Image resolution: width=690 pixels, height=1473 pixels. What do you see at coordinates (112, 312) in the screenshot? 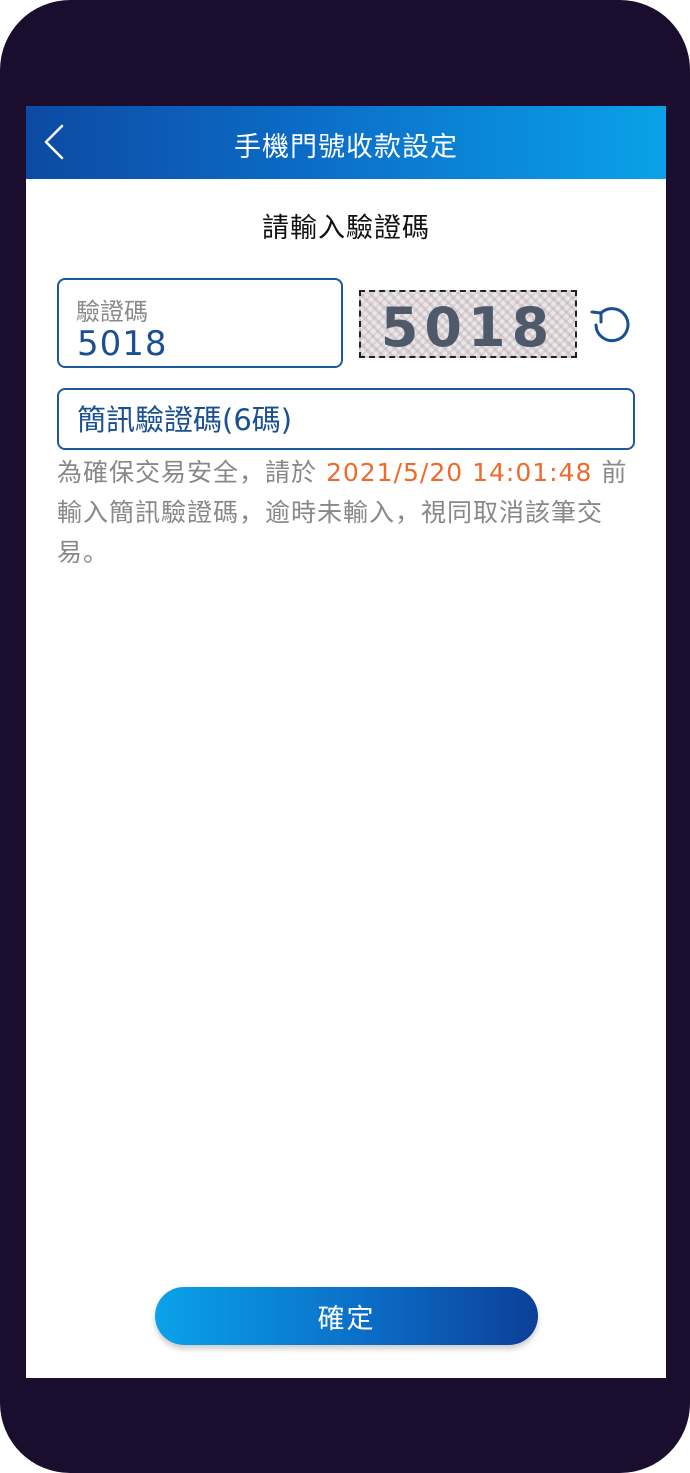
I see `captcha-field-label: 驗證碼` at bounding box center [112, 312].